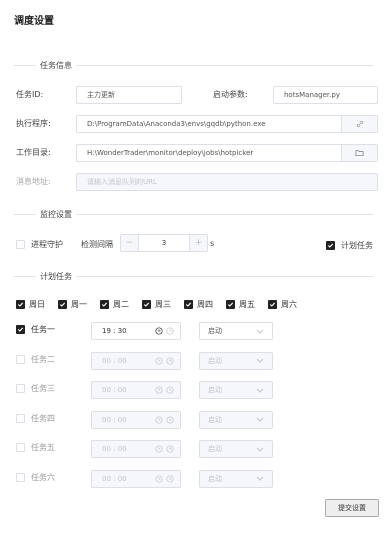 This screenshot has height=535, width=388. I want to click on weekday-selector: 周日 周一 周二 周三 周四 周五 周六, so click(156, 304).